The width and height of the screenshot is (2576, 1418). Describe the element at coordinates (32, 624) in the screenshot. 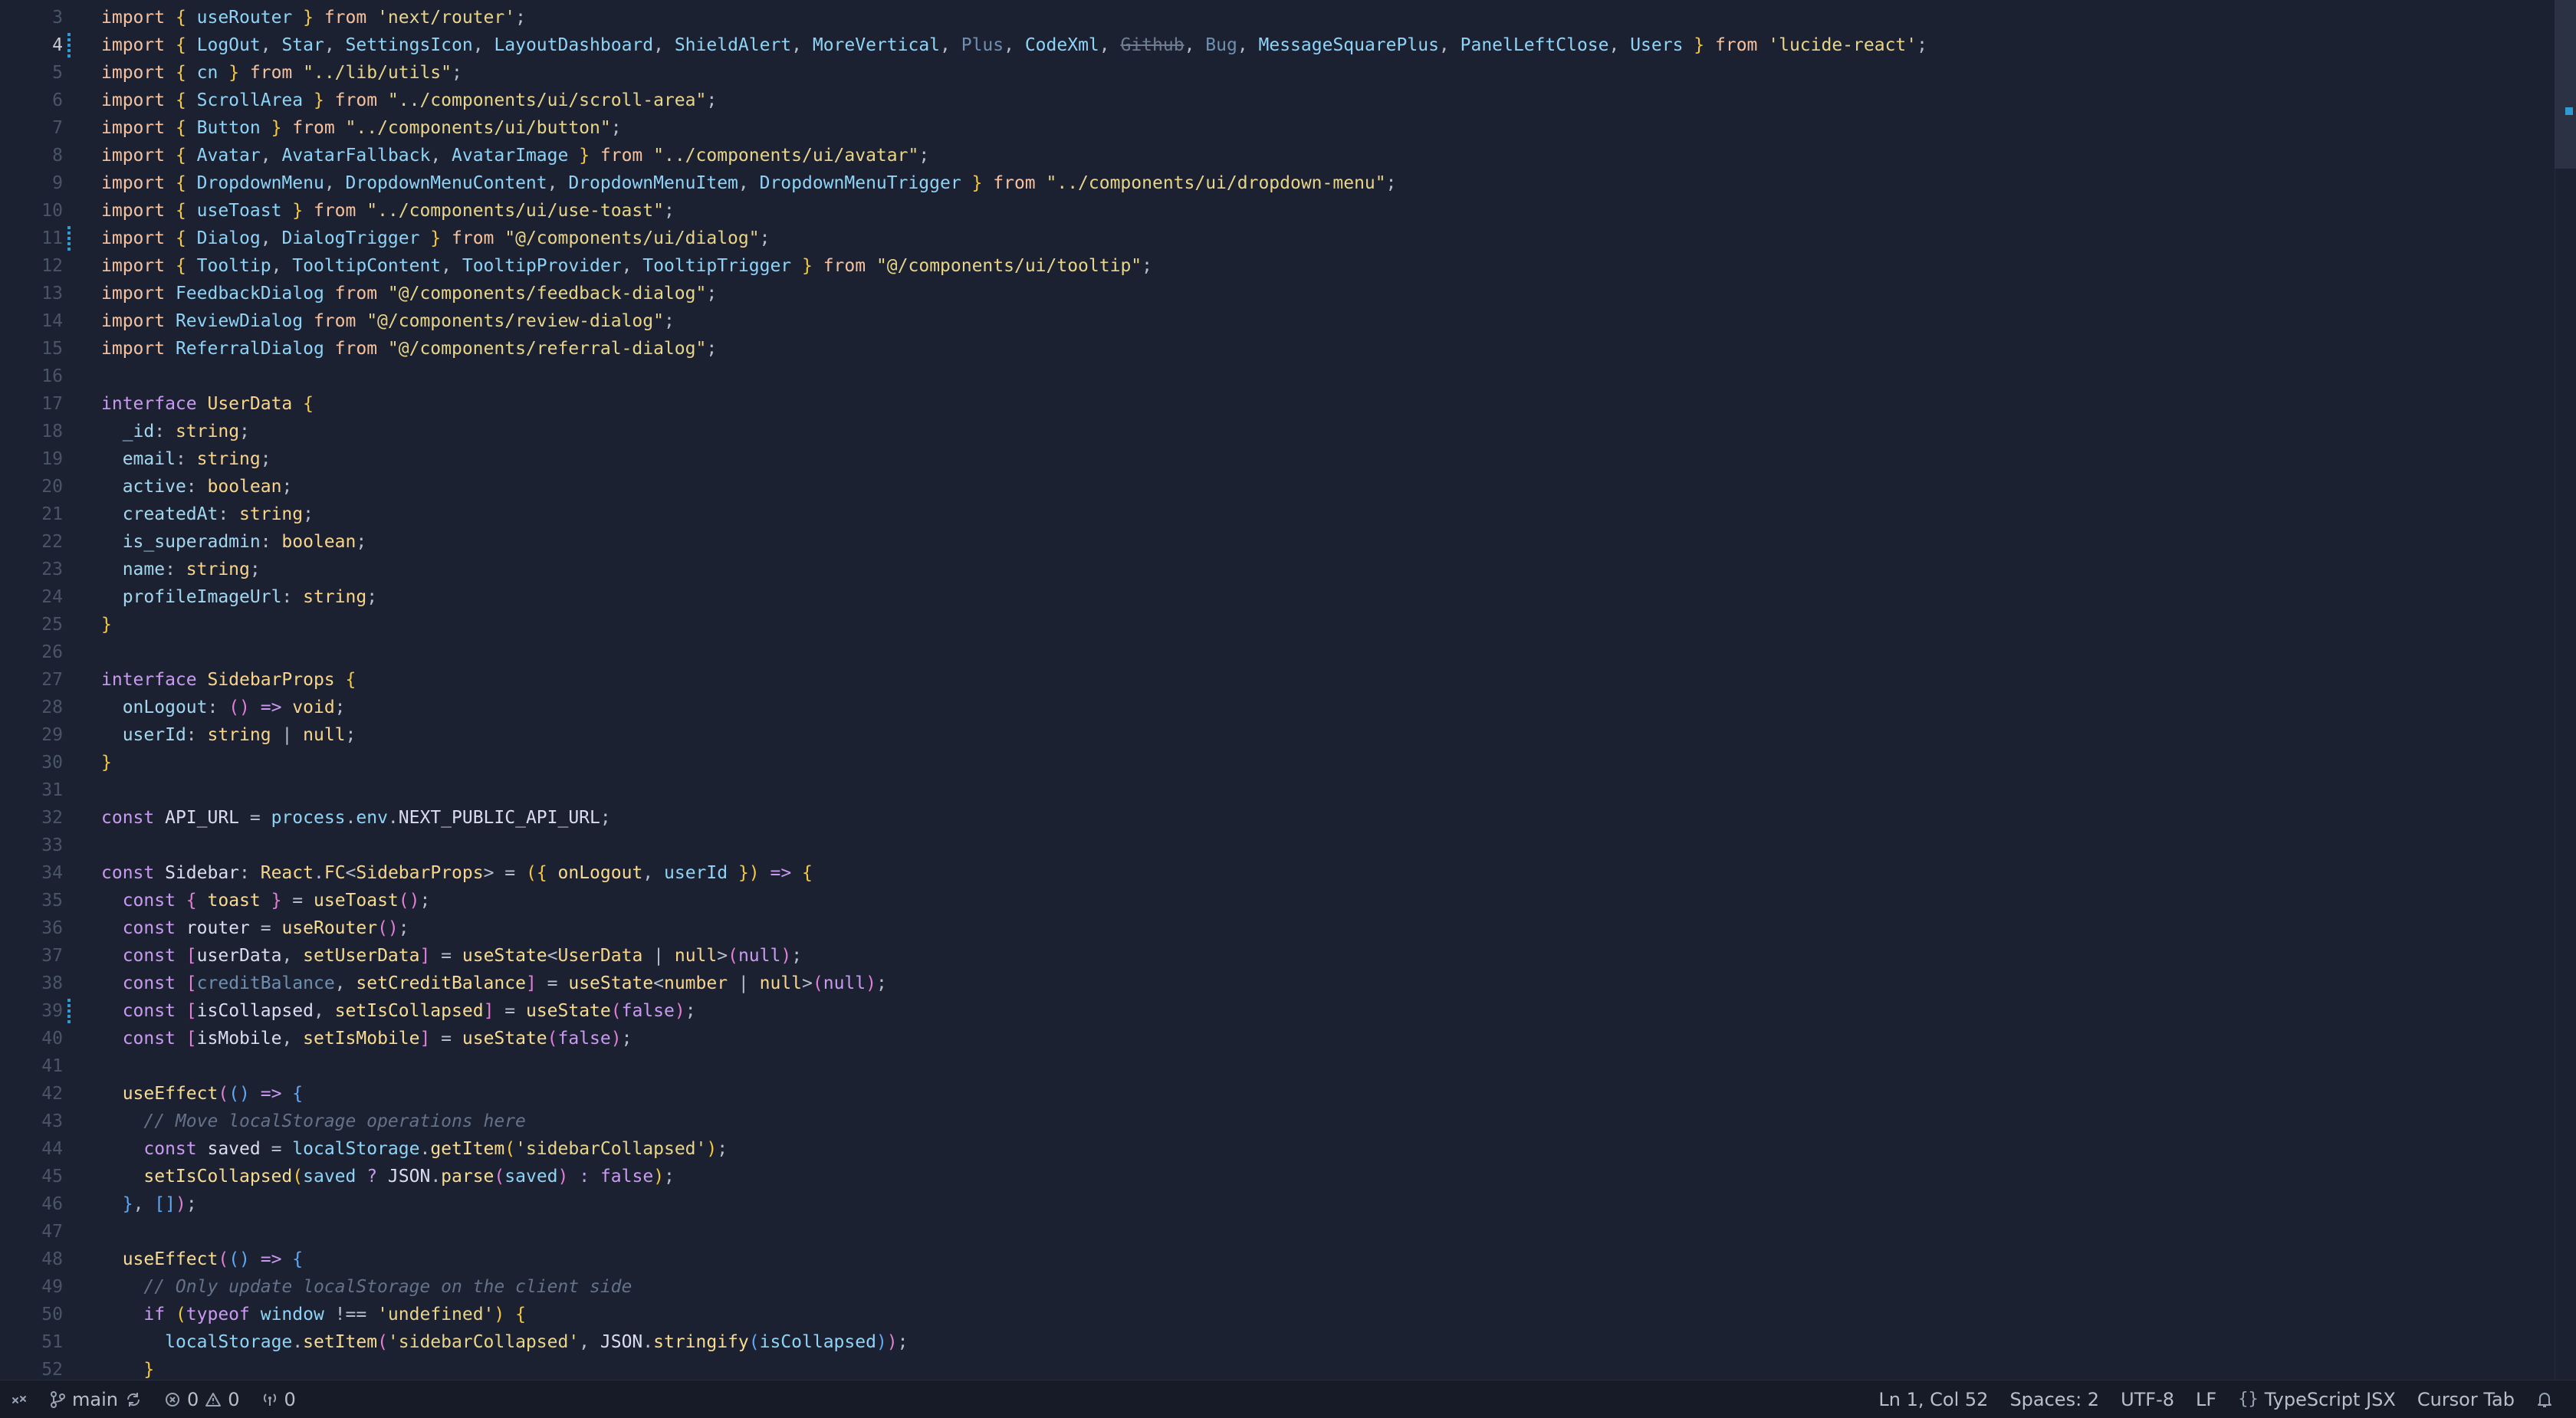

I see `line-number: 25` at that location.